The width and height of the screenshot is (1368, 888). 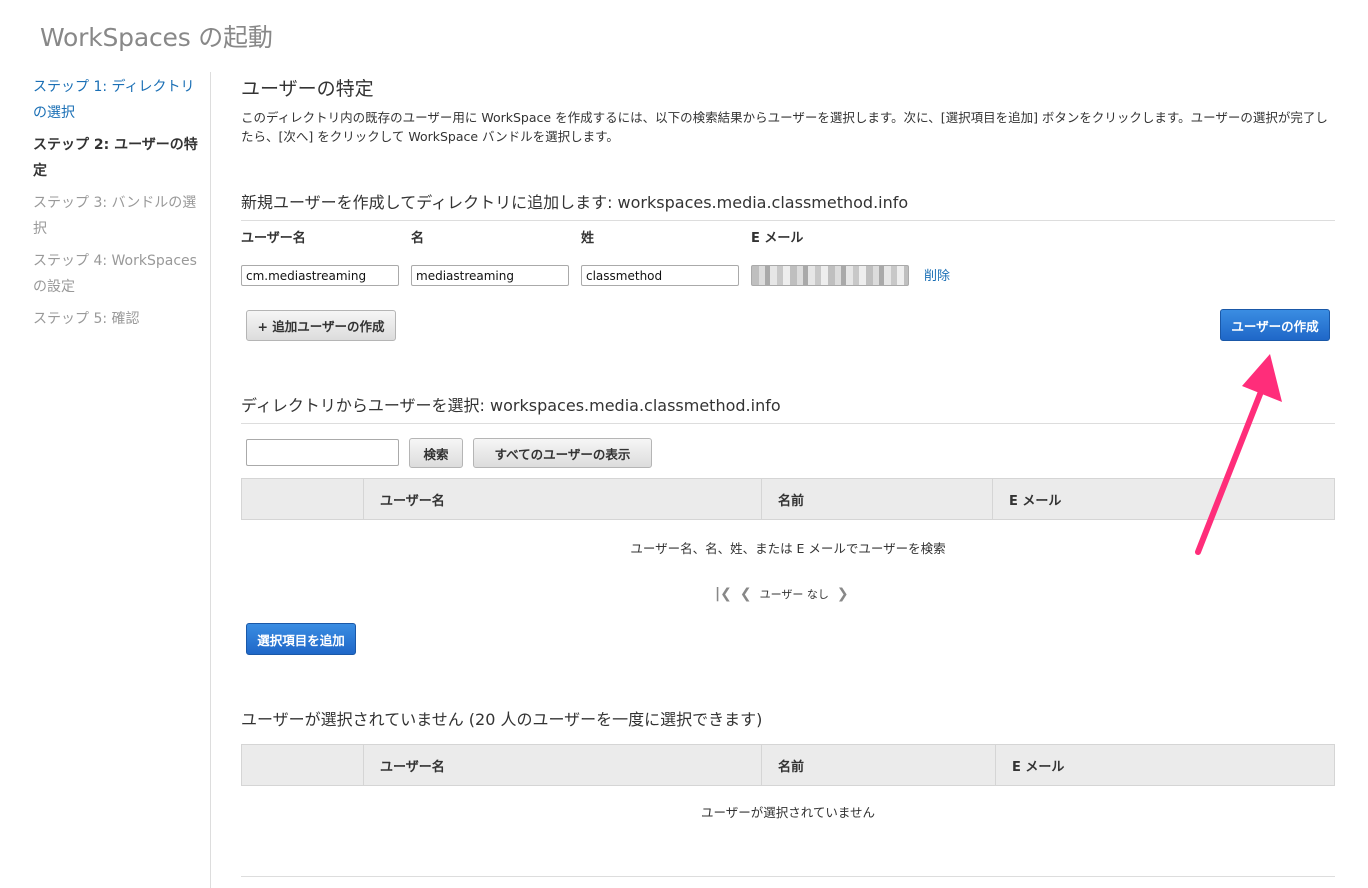 I want to click on pager-text: ユーザー なし, so click(x=794, y=594).